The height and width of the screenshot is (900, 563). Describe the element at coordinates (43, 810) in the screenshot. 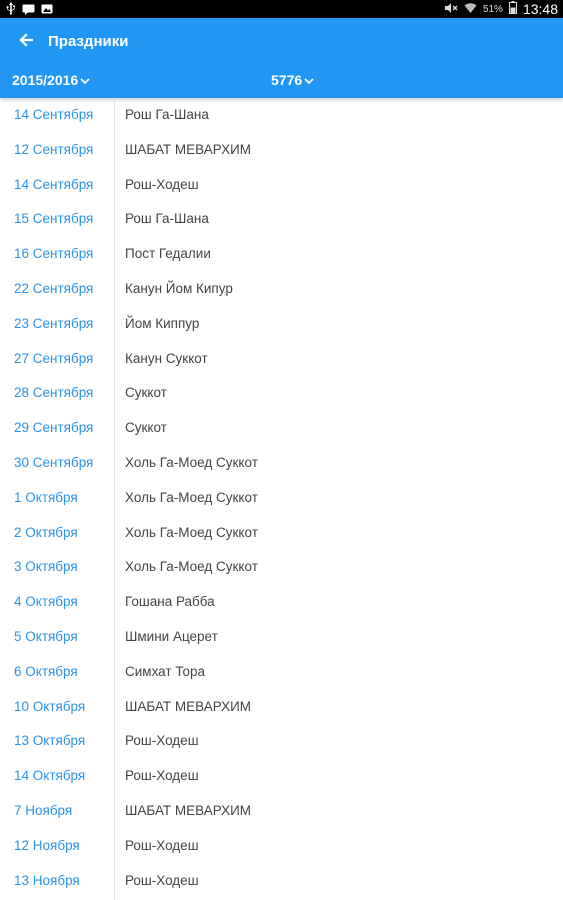

I see `holiday-date: 7 Ноября` at that location.